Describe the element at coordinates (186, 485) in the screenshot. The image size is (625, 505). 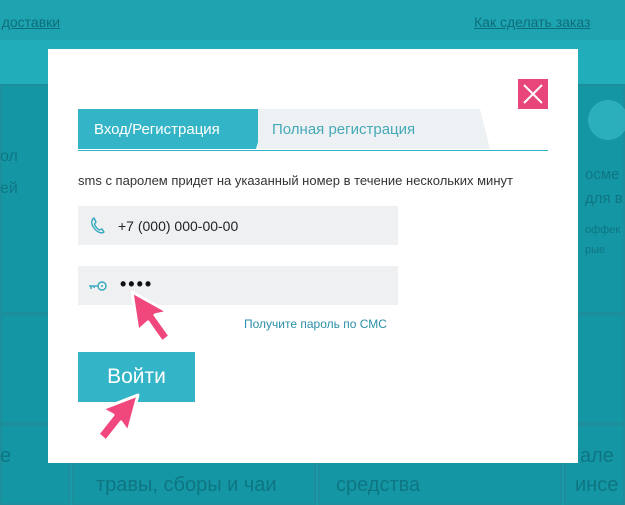
I see `background-tile-label: травы, сборы и чаи` at that location.